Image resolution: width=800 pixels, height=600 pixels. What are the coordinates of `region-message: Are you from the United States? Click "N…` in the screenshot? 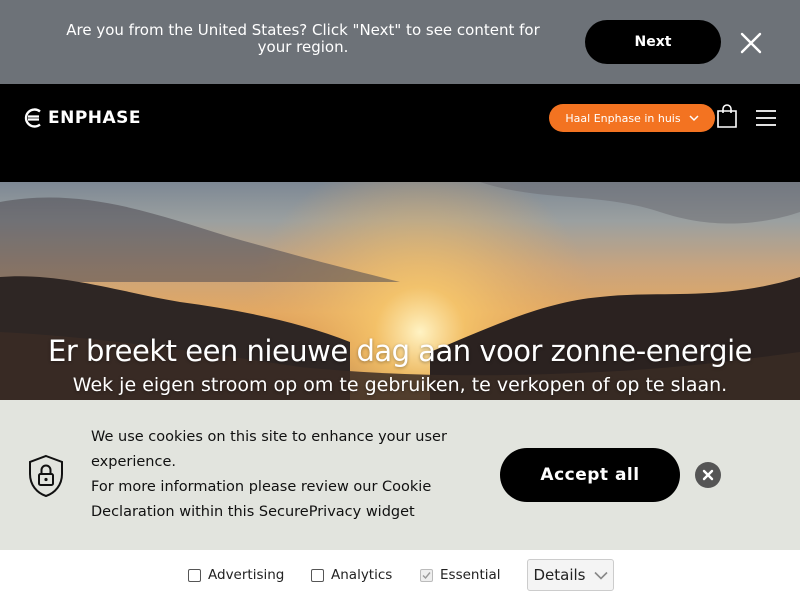 It's located at (303, 38).